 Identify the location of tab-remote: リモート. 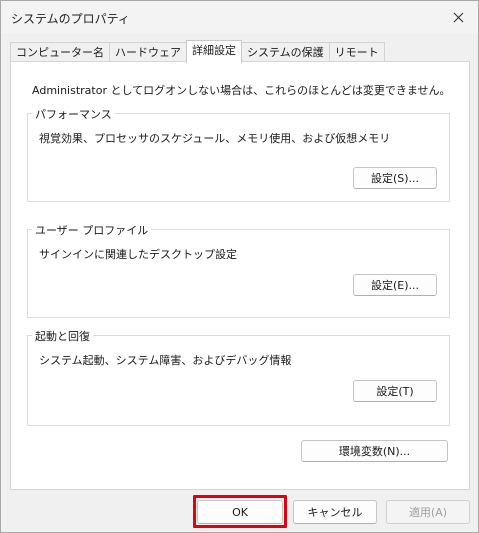
(356, 52).